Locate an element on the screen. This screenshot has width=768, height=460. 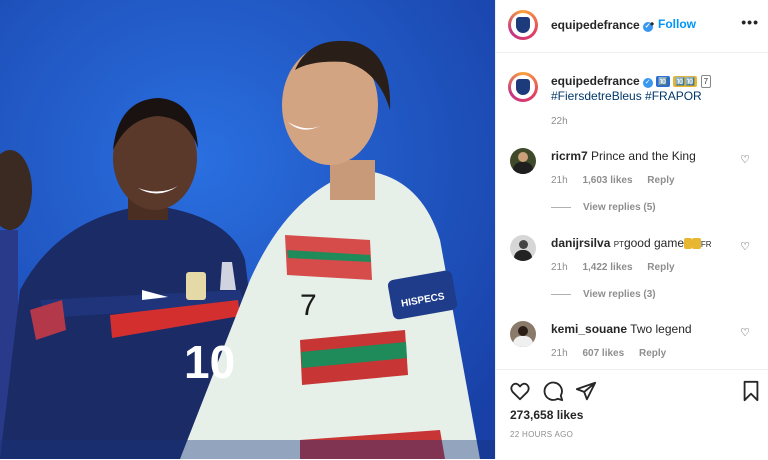
comment-text-row: ricrm7 Prince and the King is located at coordinates (646, 156).